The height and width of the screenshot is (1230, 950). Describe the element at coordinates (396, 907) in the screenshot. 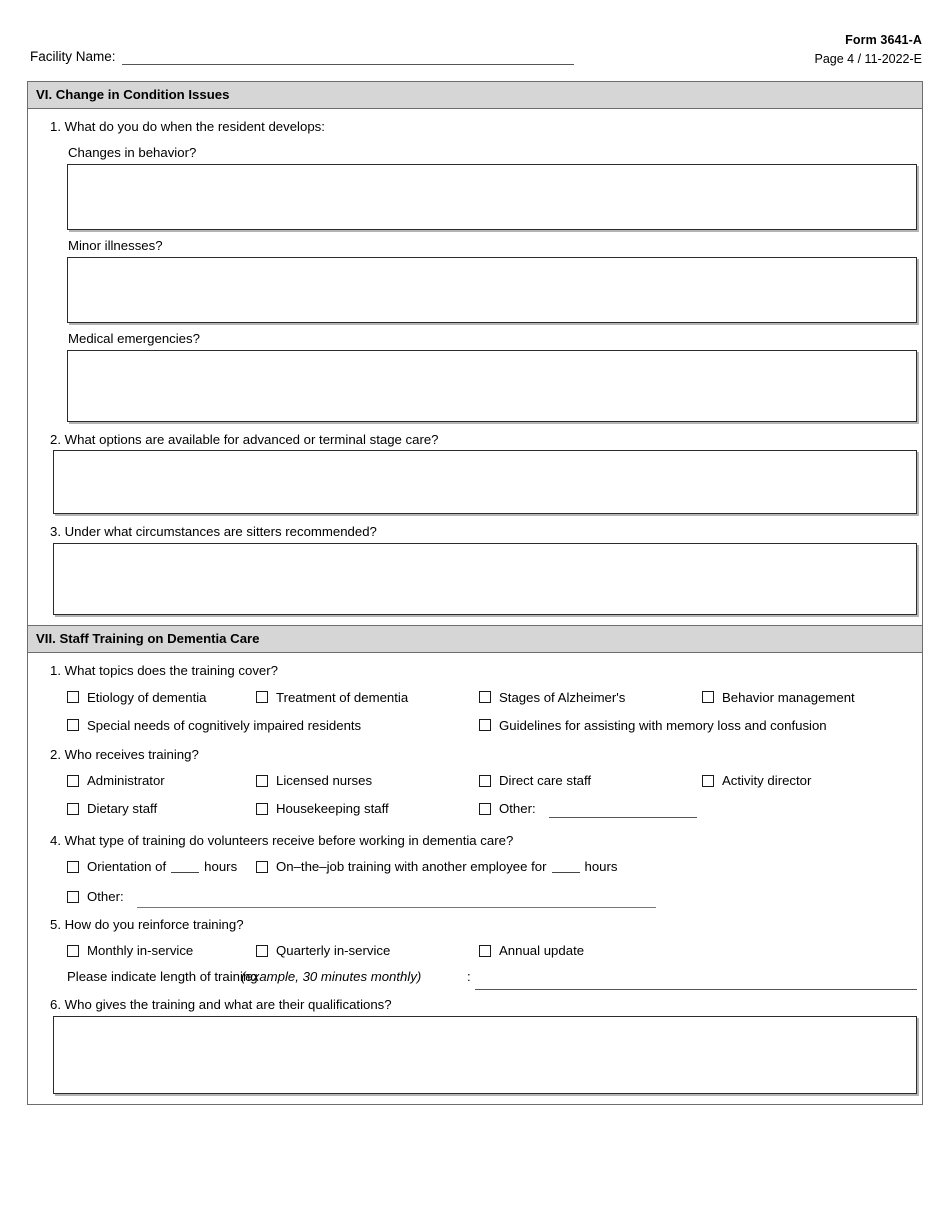

I see `question-vii-4-other-input` at that location.